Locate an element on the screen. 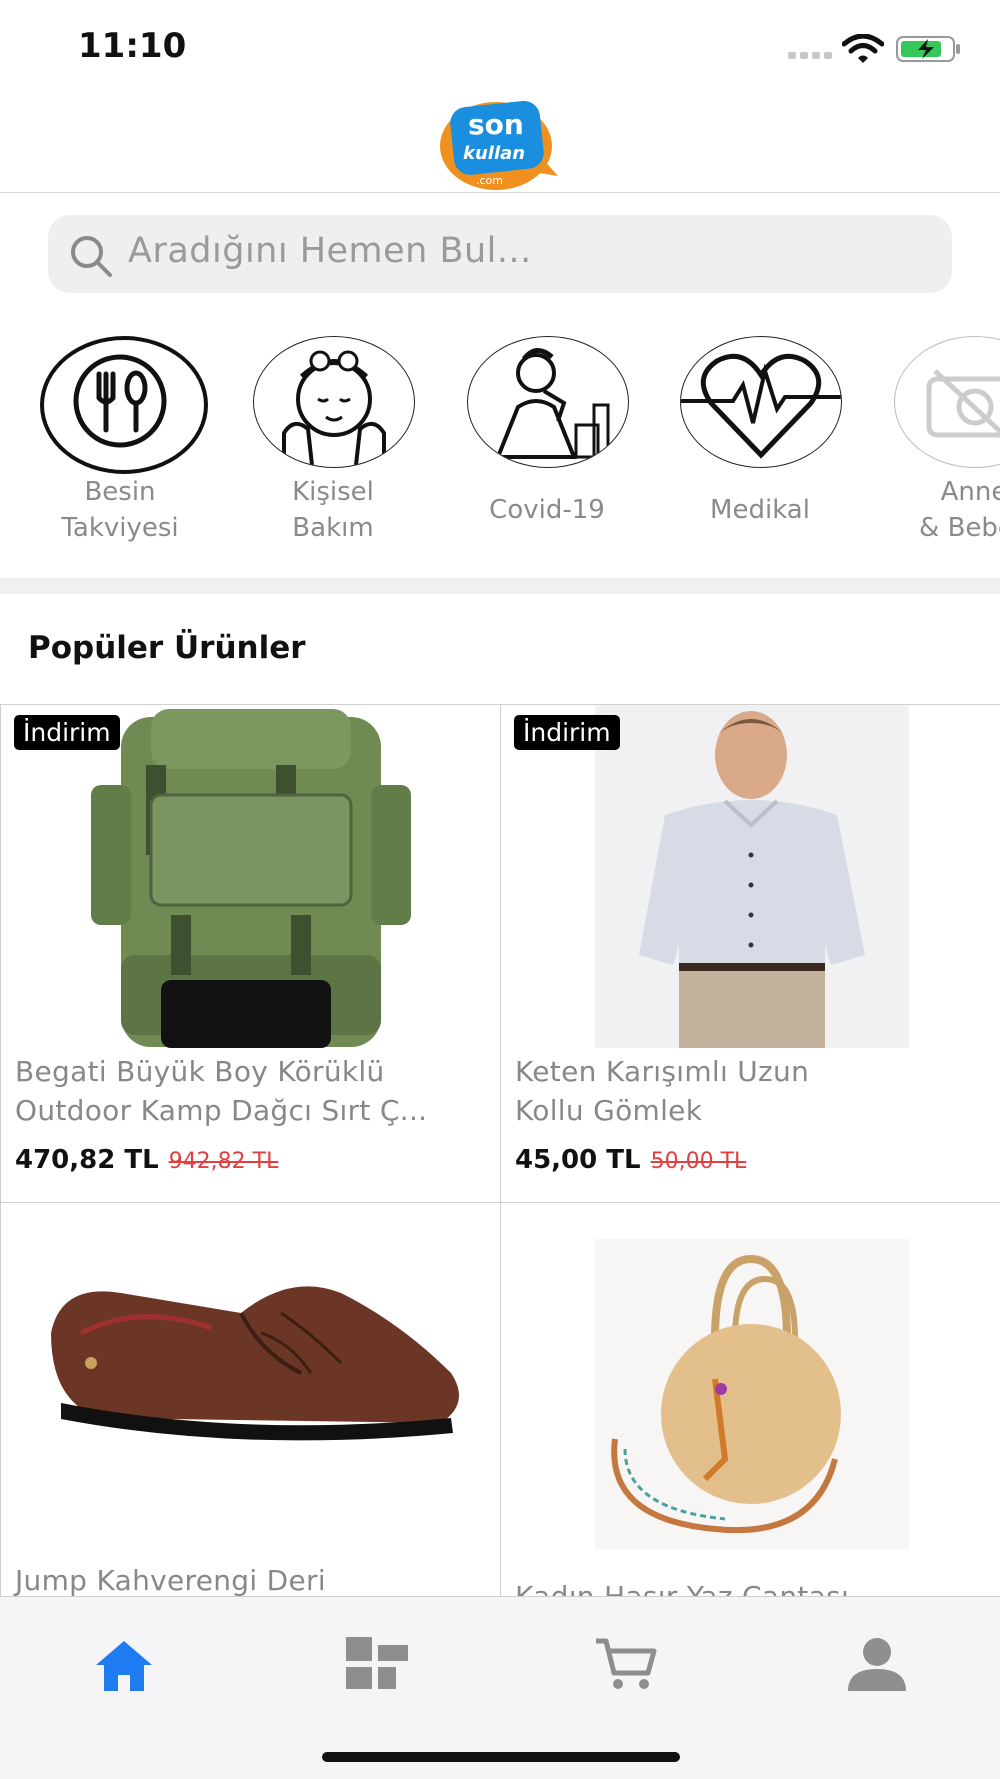  category-label: & Bebek is located at coordinates (959, 528).